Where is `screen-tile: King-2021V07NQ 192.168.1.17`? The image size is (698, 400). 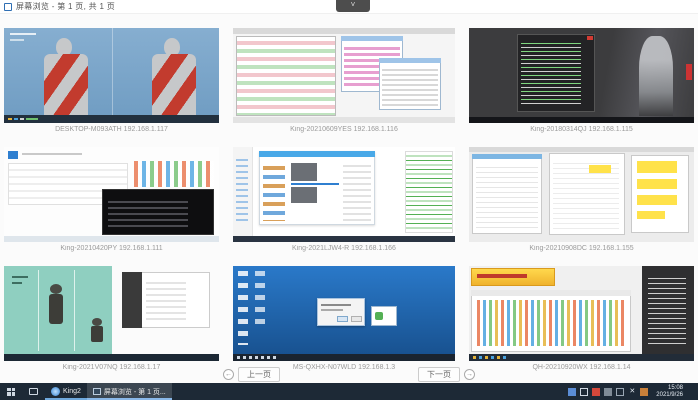
screen-tile: King-2021V07NQ 192.168.1.17 is located at coordinates (111, 319).